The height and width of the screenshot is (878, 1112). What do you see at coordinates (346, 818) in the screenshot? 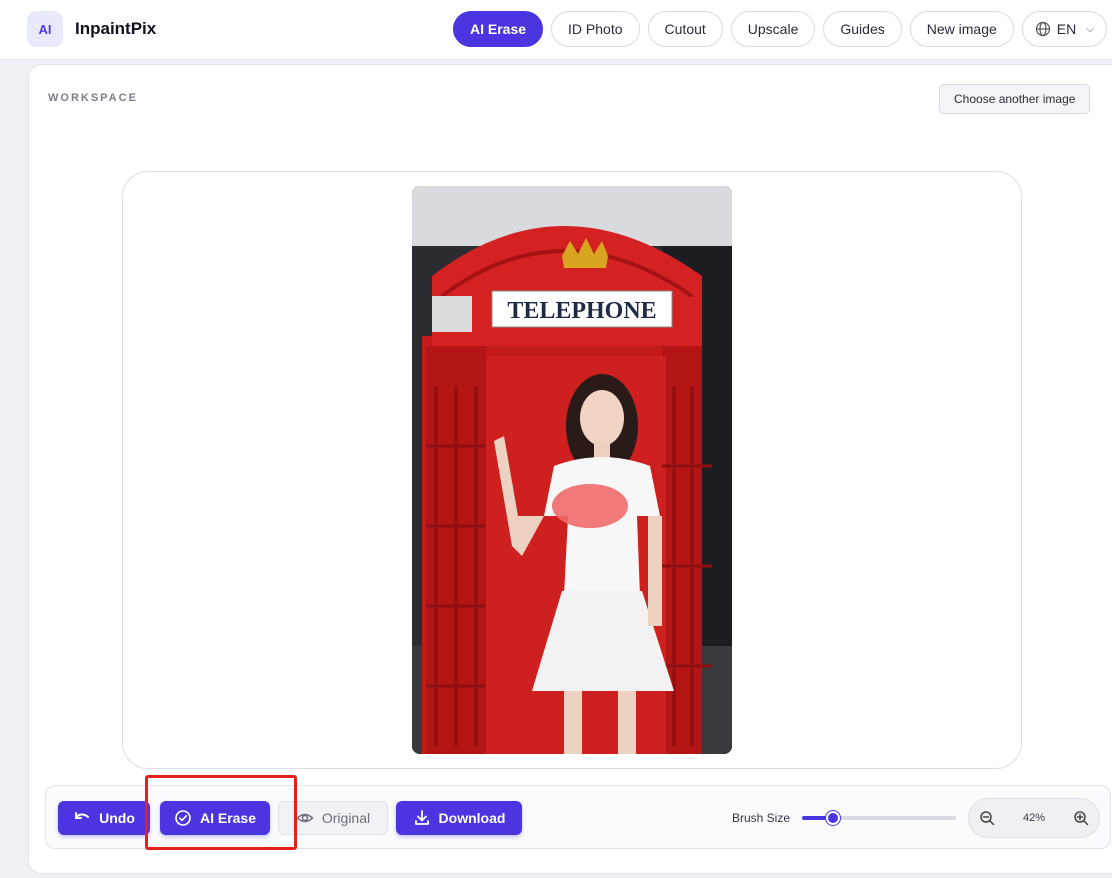
I see `original-label: Original` at bounding box center [346, 818].